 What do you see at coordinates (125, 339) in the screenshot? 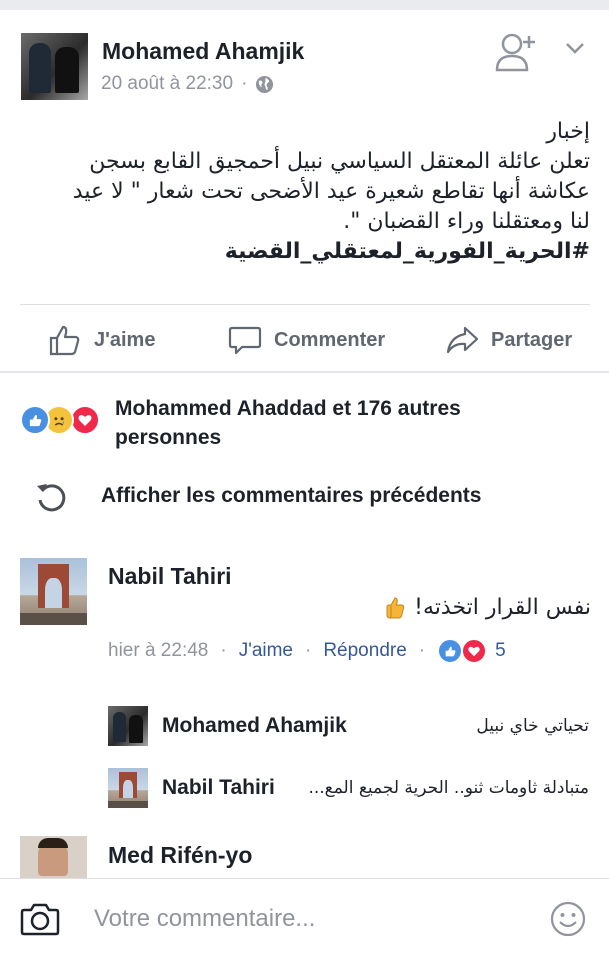
I see `like-label: J'aime` at bounding box center [125, 339].